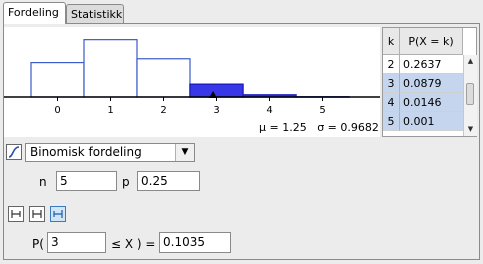 The height and width of the screenshot is (264, 483). I want to click on probability-operator: ≤ X ) =, so click(133, 244).